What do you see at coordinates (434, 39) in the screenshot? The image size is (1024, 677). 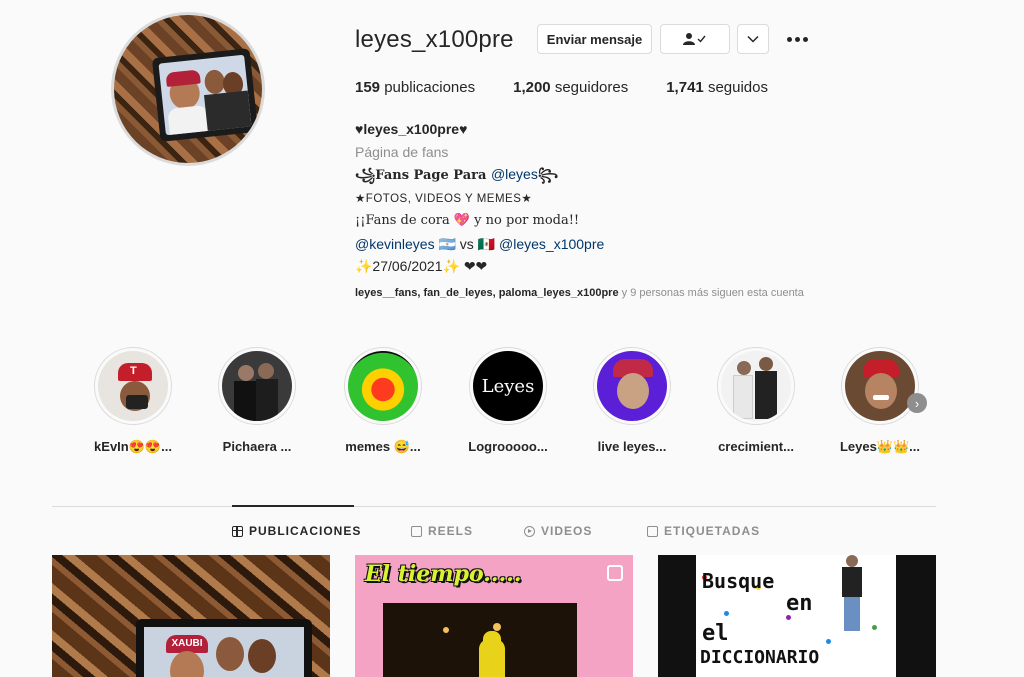 I see `profile-username: leyes_x100pre` at bounding box center [434, 39].